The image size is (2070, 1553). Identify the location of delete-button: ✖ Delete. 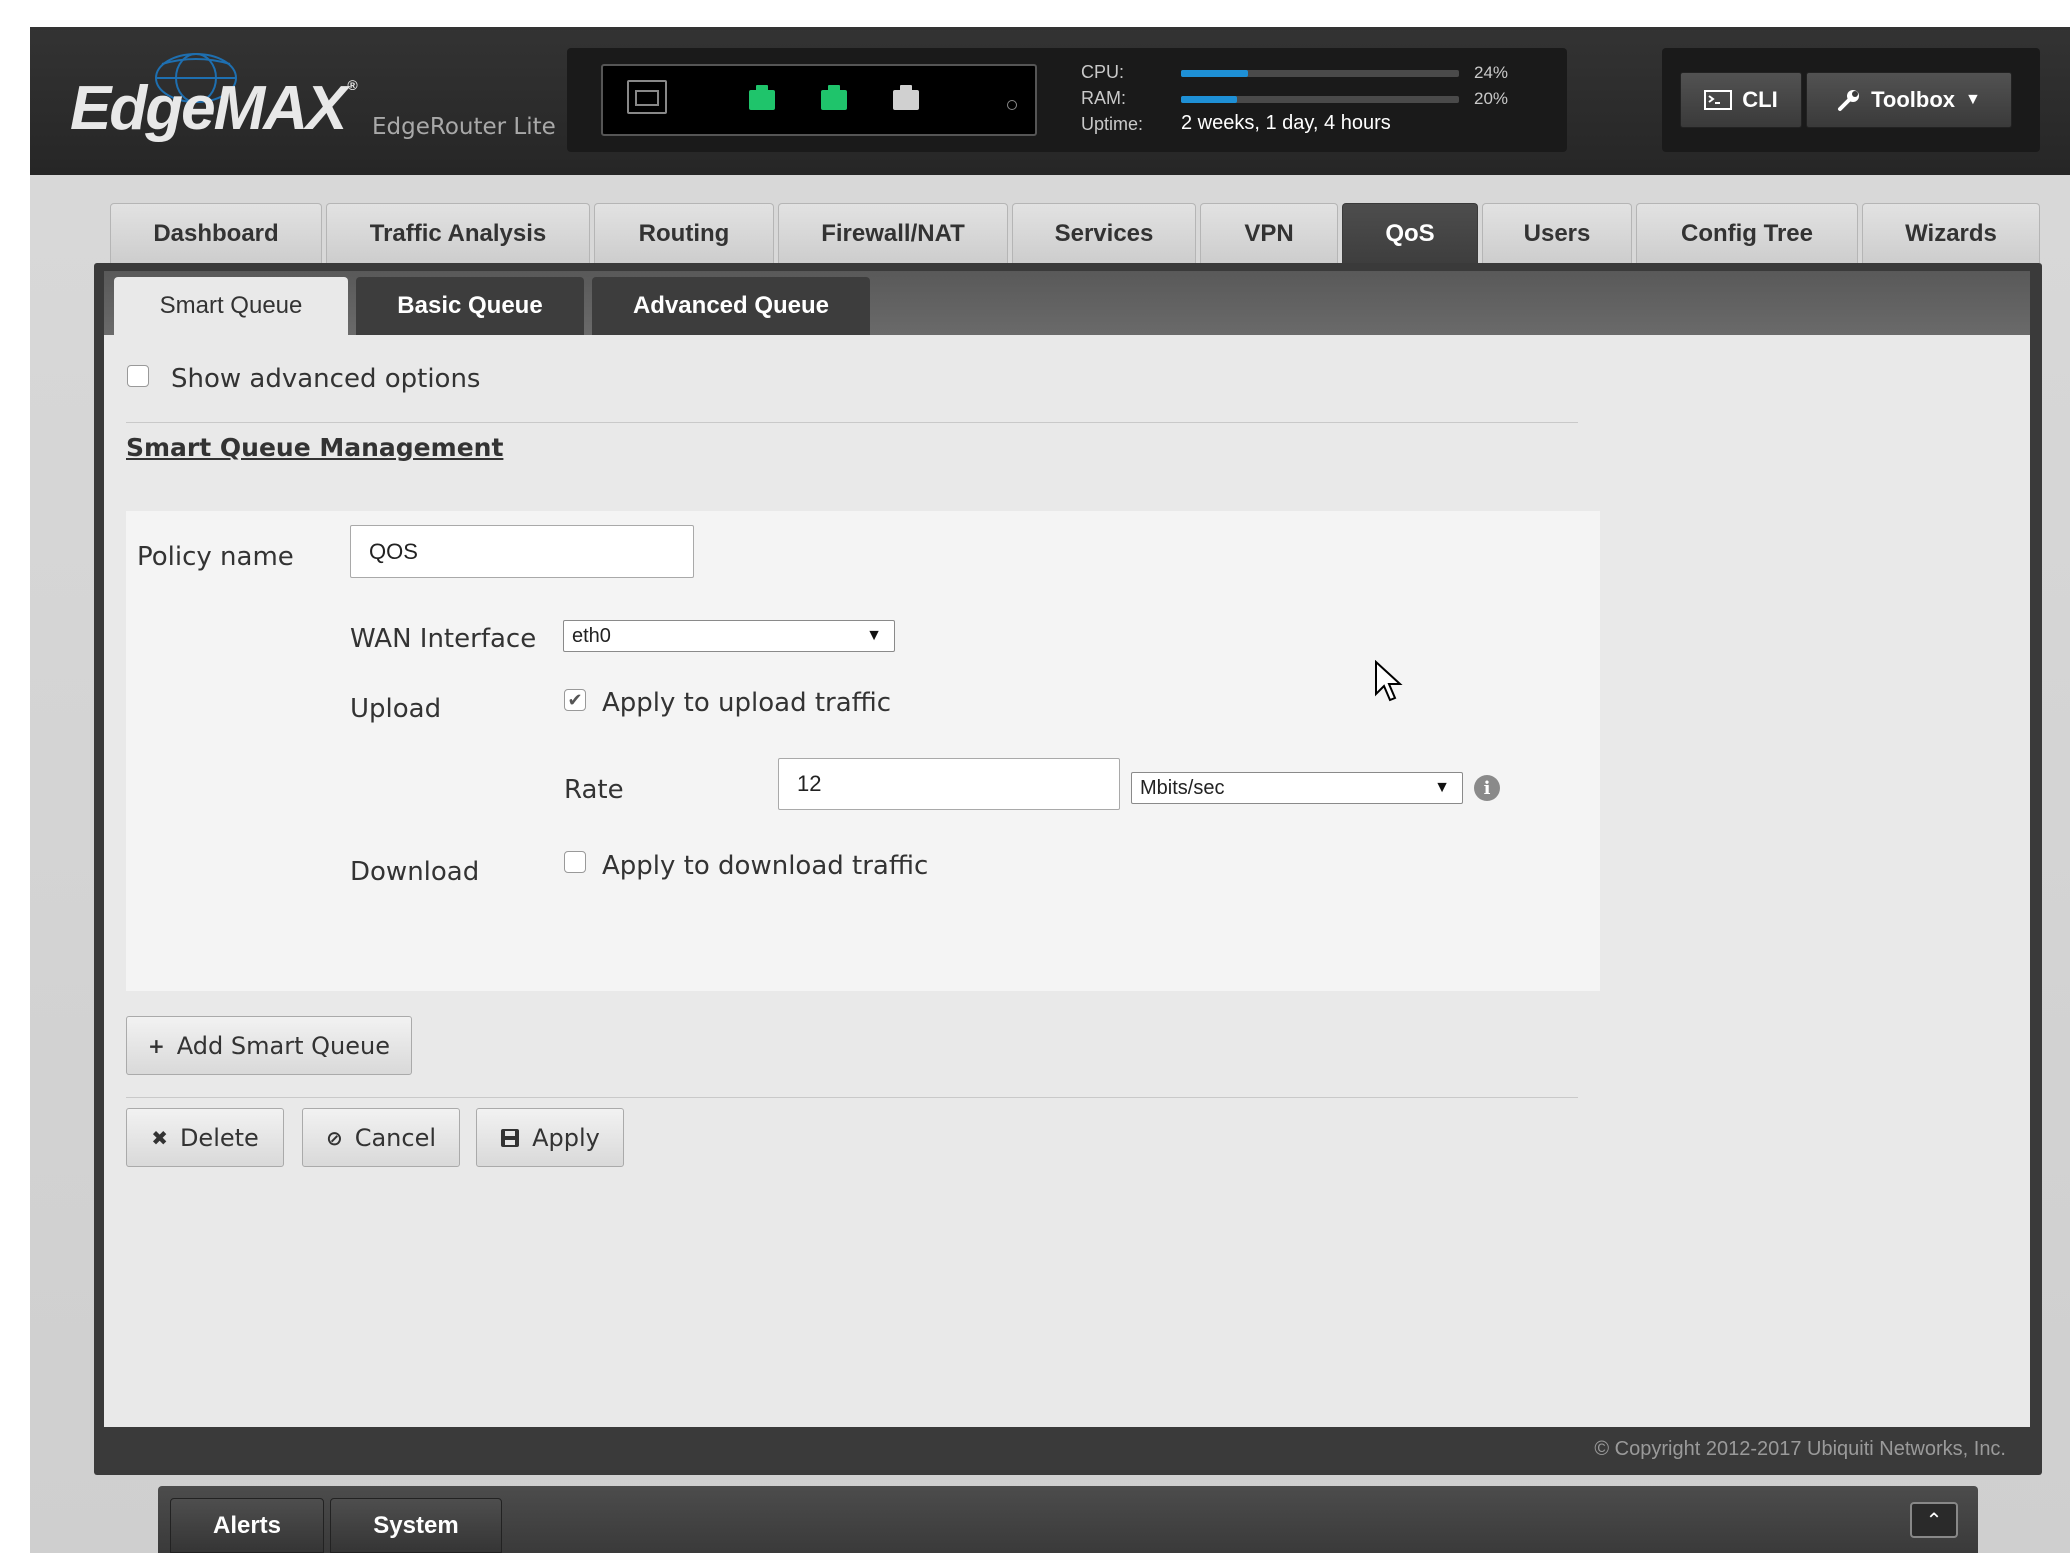
(205, 1137).